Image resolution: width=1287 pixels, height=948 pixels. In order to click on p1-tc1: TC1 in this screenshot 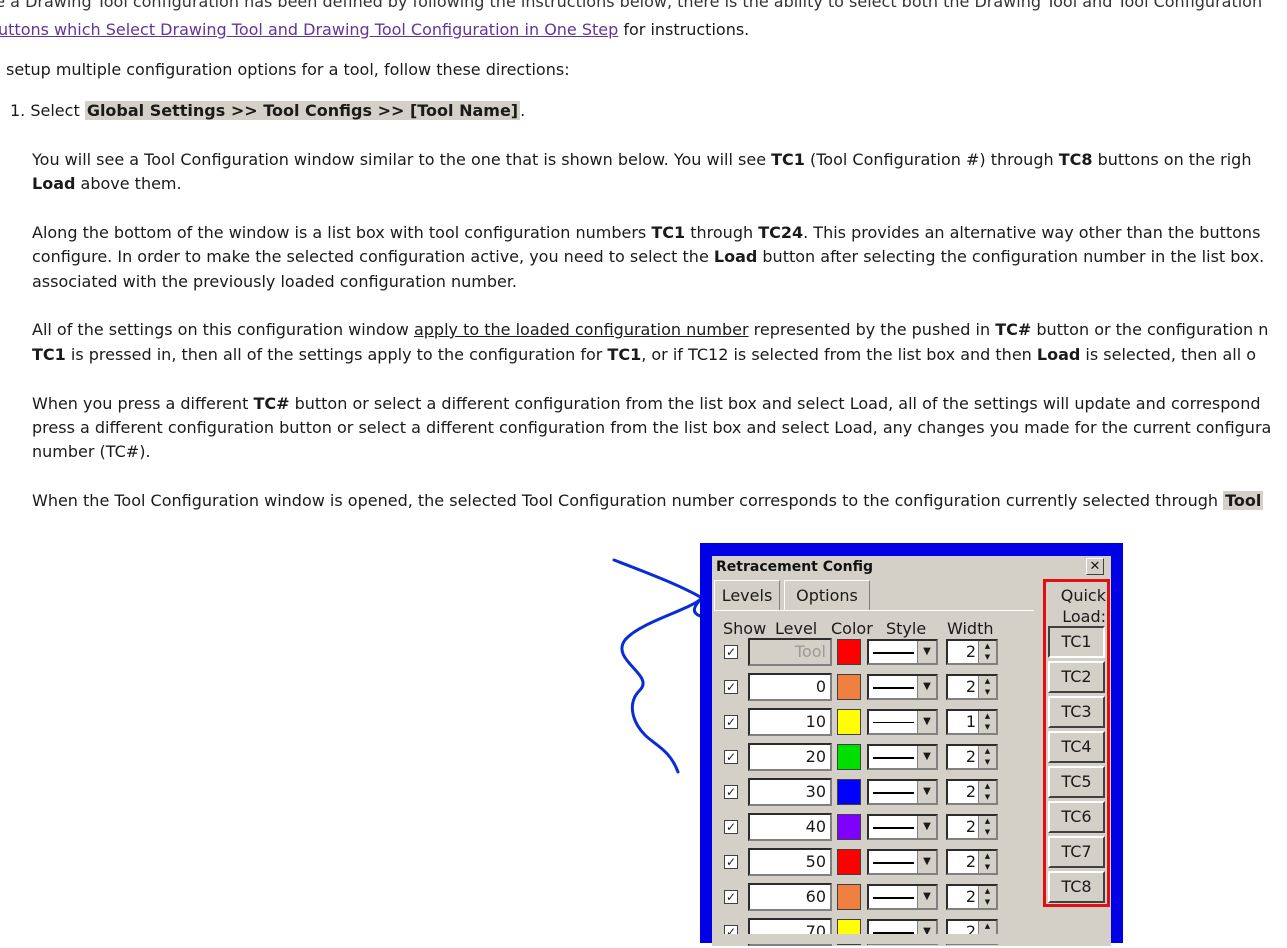, I will do `click(788, 159)`.